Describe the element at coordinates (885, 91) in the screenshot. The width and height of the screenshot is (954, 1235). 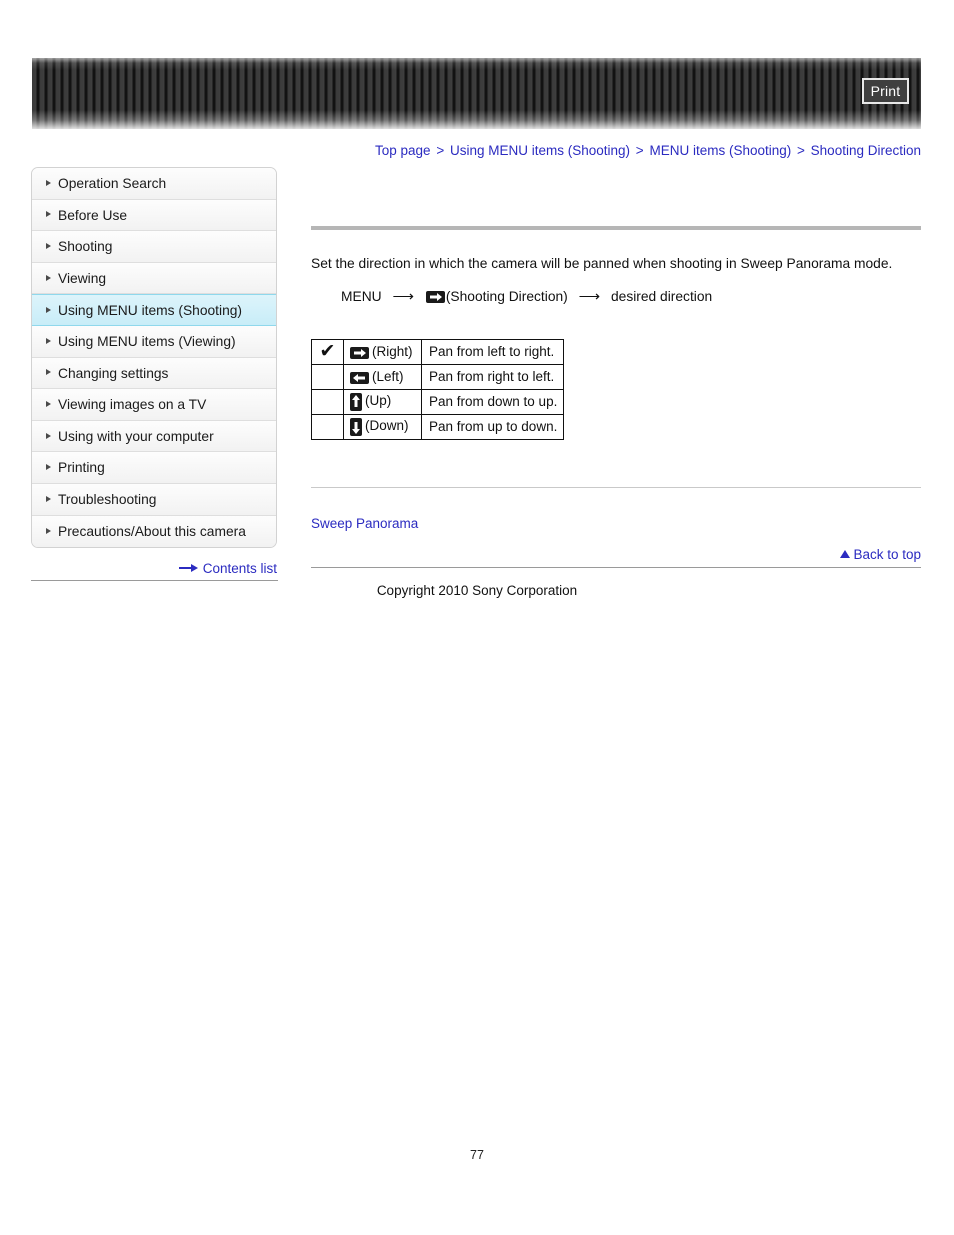
I see `print-button: Print` at that location.